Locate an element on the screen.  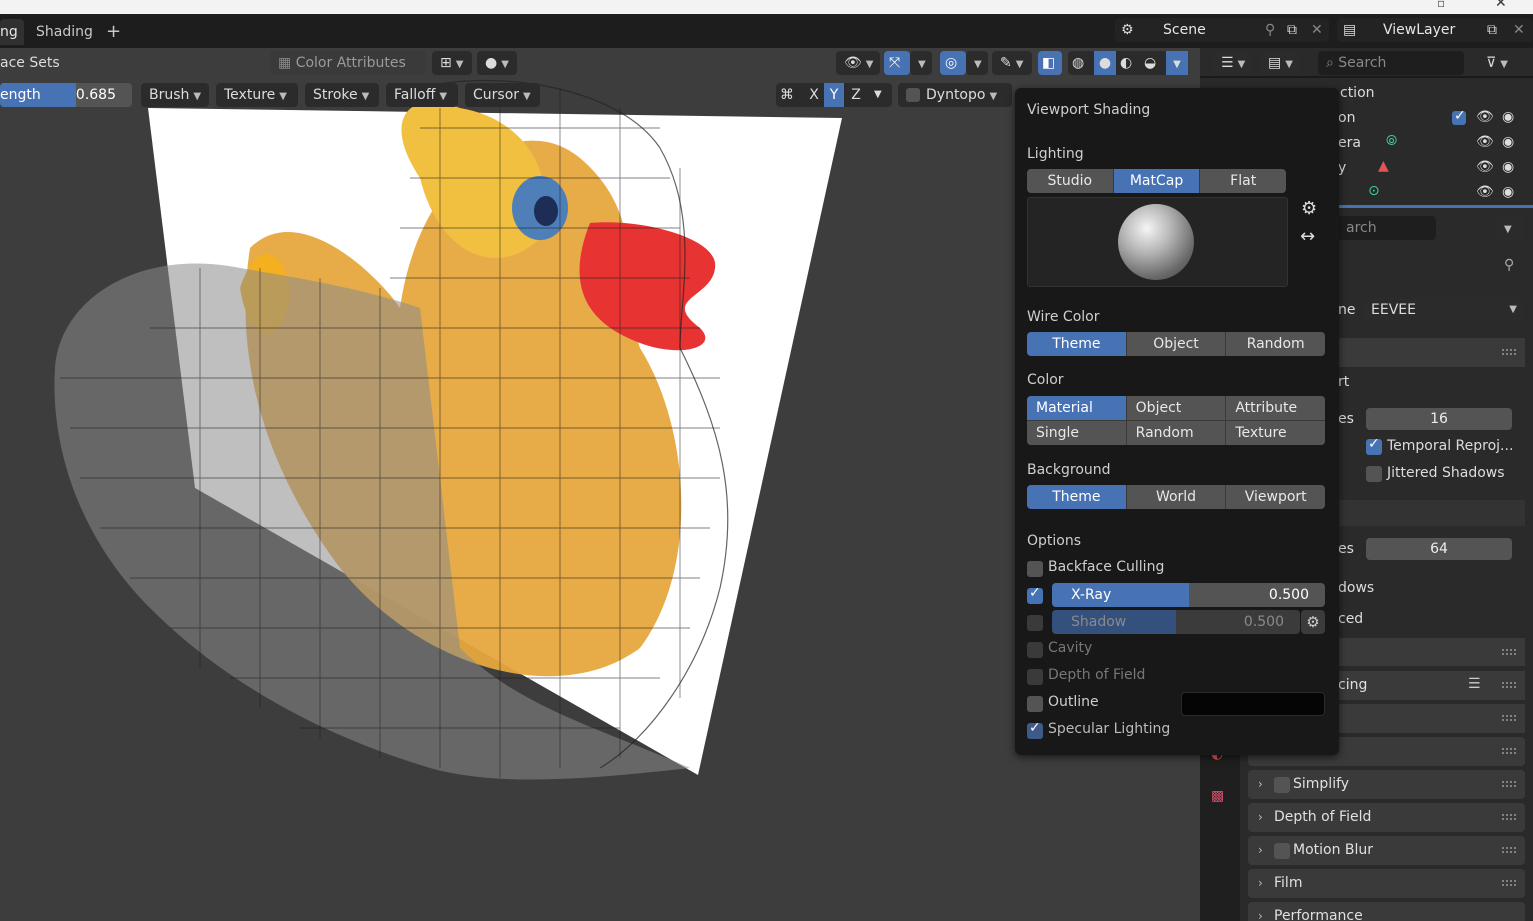
chevron-down-icon: ▼ is located at coordinates (878, 95).